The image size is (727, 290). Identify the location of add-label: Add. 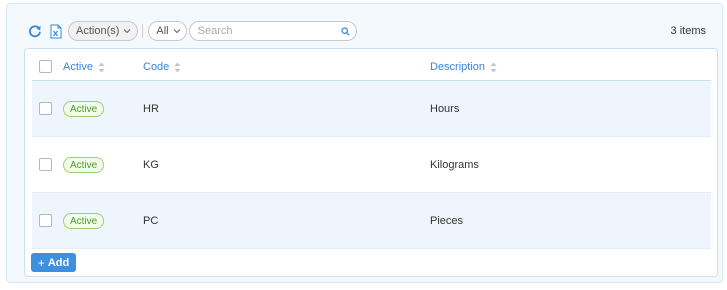
(58, 262).